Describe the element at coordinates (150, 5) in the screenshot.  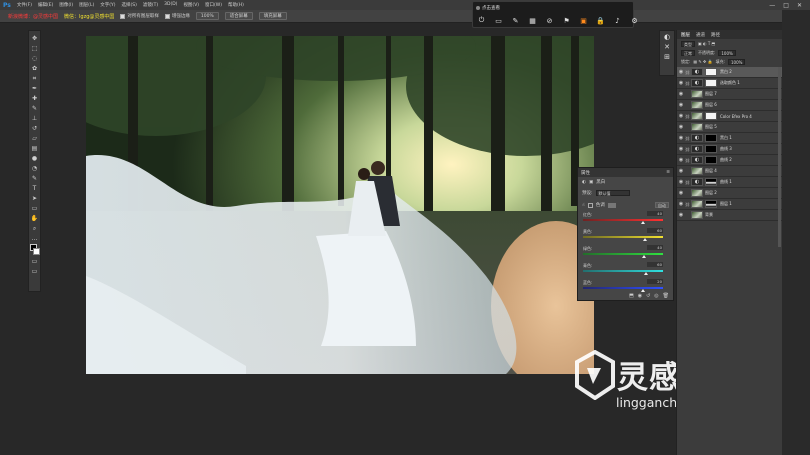
I see `menu-item: 滤镜(T)` at that location.